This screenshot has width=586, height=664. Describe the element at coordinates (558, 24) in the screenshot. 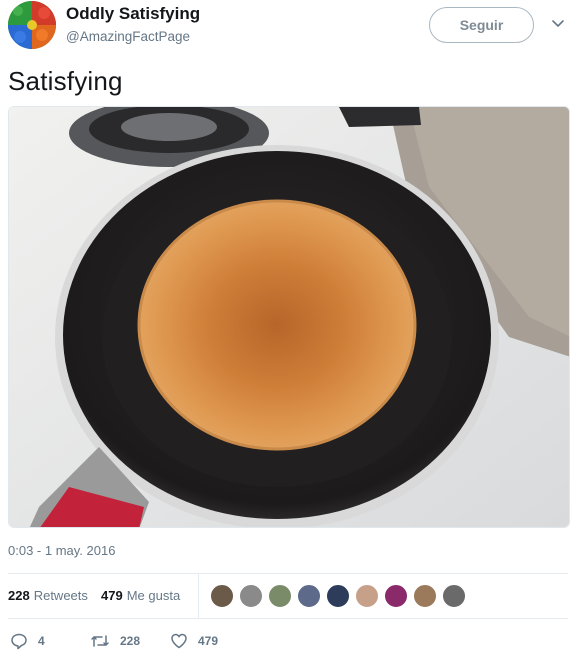

I see `chevron-down-icon` at that location.